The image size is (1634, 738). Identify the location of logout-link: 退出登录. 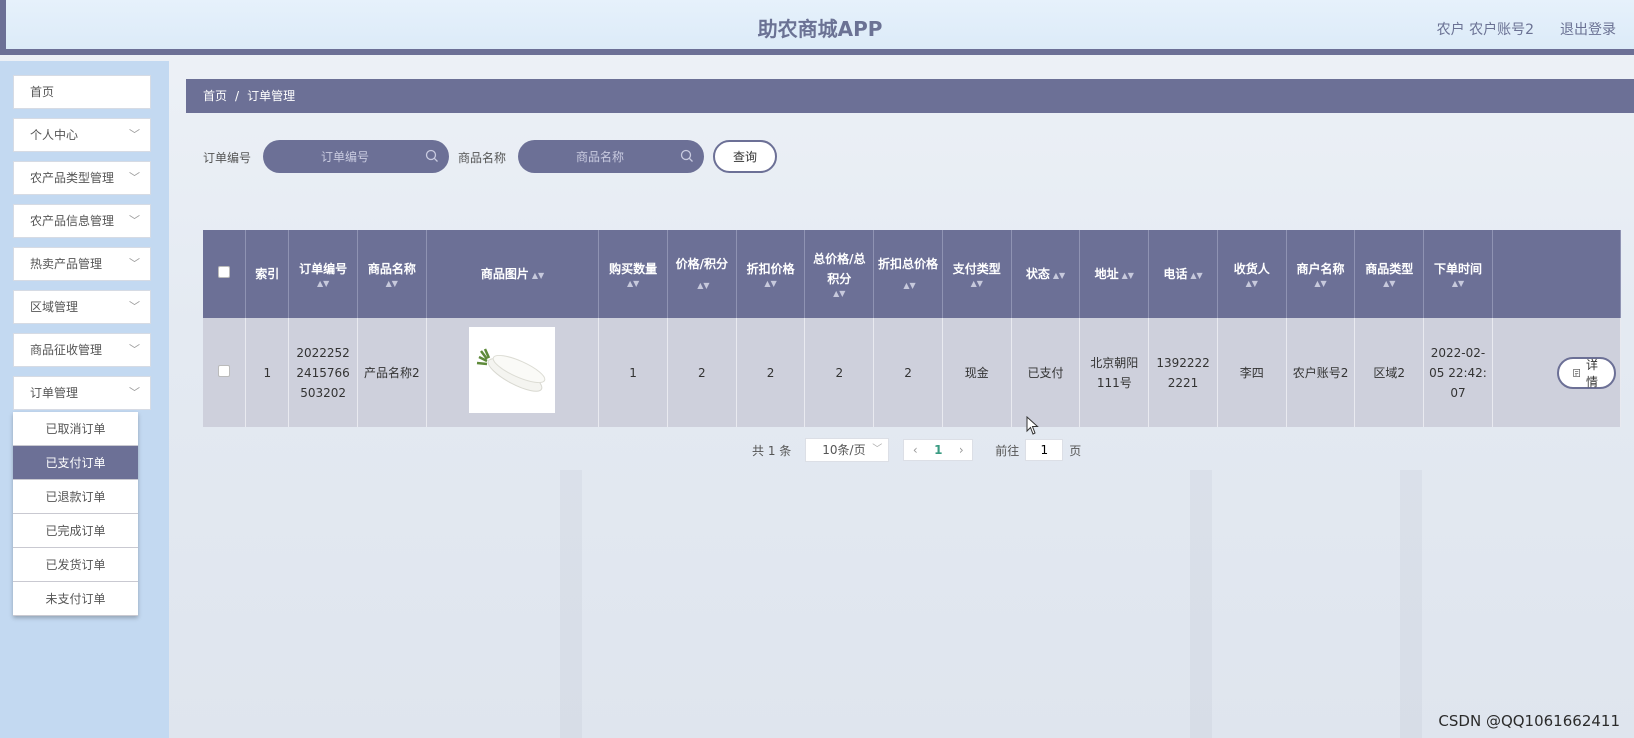
(1588, 29).